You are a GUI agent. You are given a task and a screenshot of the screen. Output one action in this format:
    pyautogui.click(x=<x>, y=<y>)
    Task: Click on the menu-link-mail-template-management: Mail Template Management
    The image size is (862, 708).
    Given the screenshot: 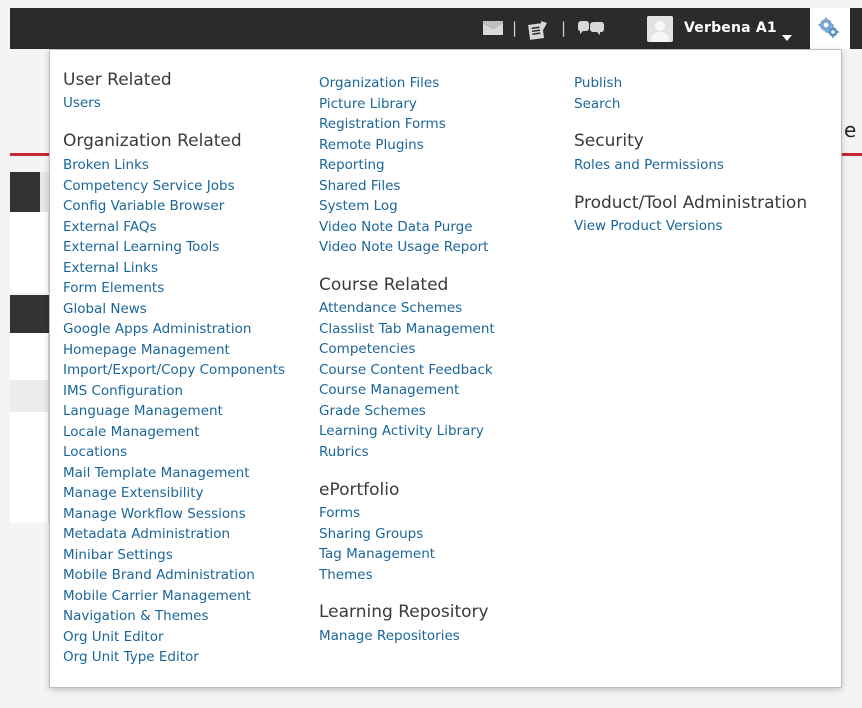 What is the action you would take?
    pyautogui.click(x=156, y=473)
    